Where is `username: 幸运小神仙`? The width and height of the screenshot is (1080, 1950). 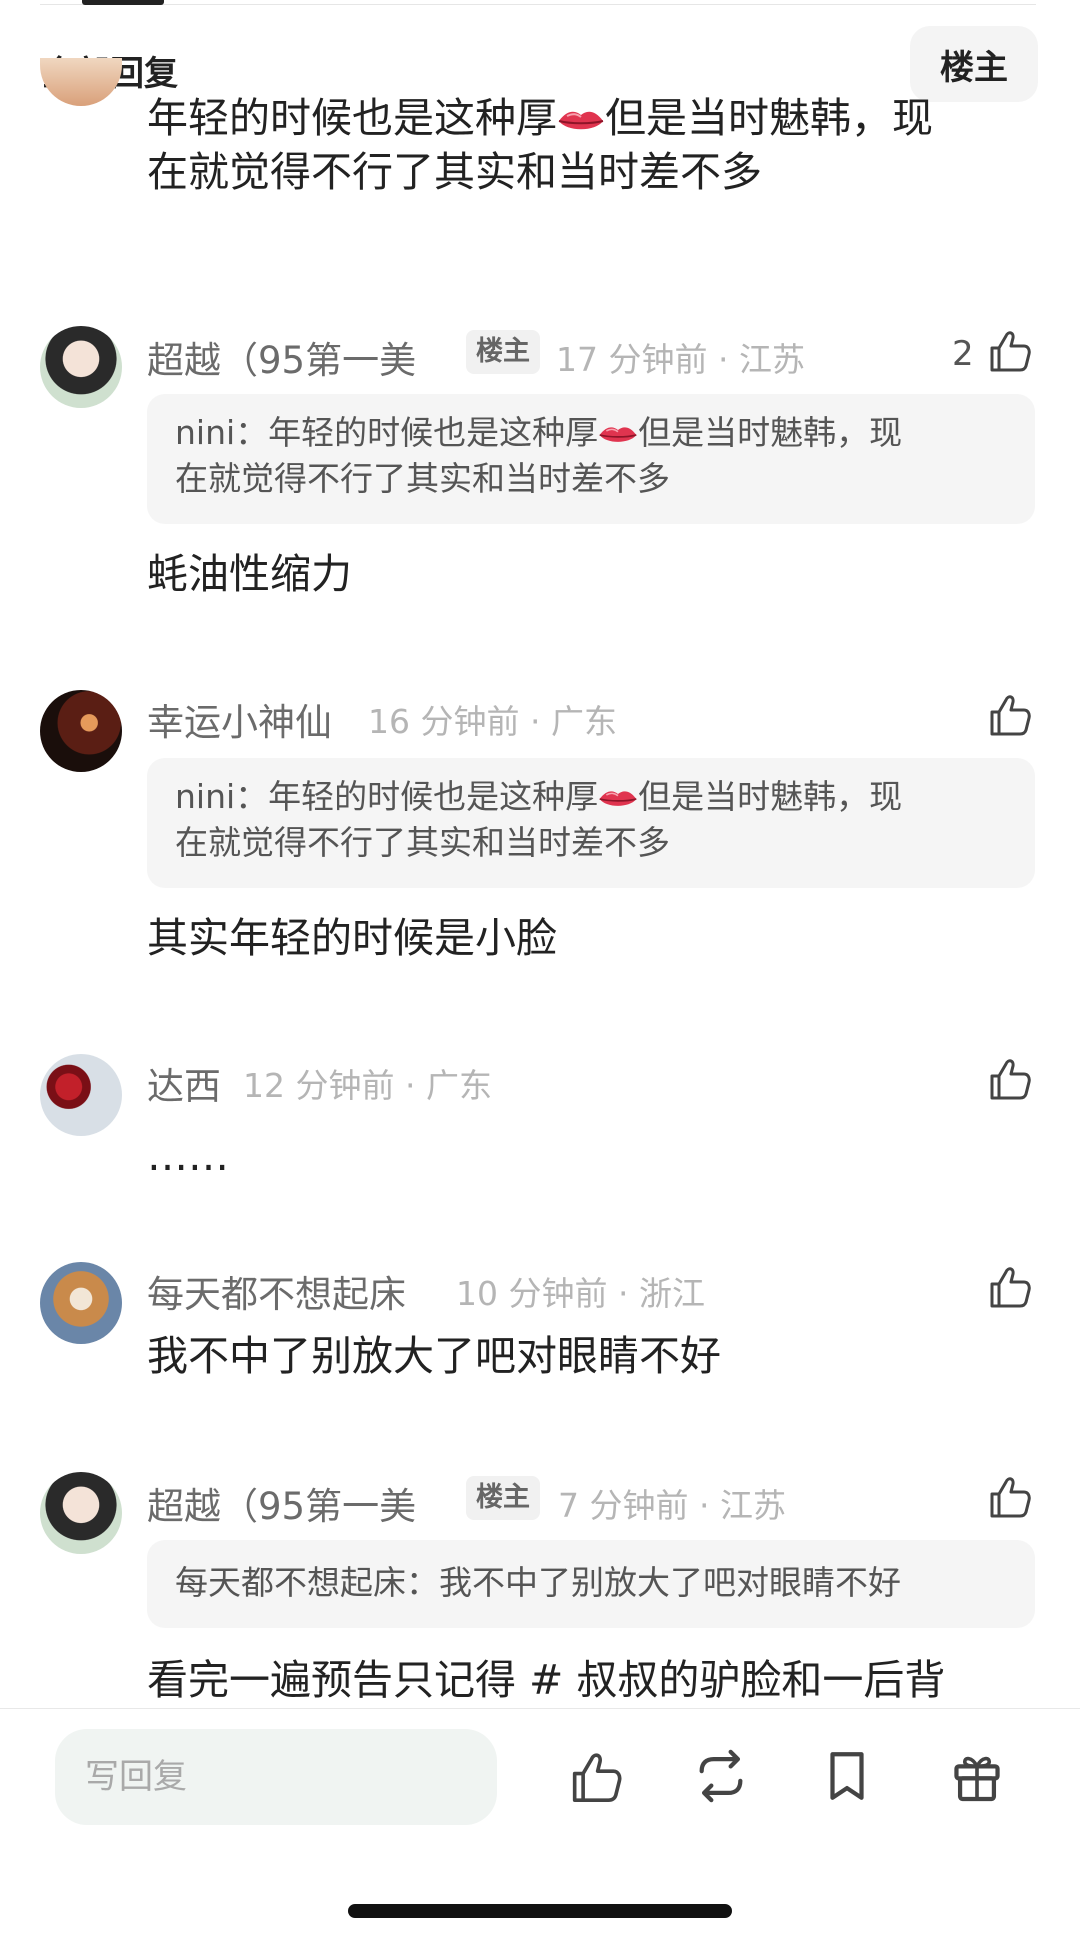
username: 幸运小神仙 is located at coordinates (239, 719).